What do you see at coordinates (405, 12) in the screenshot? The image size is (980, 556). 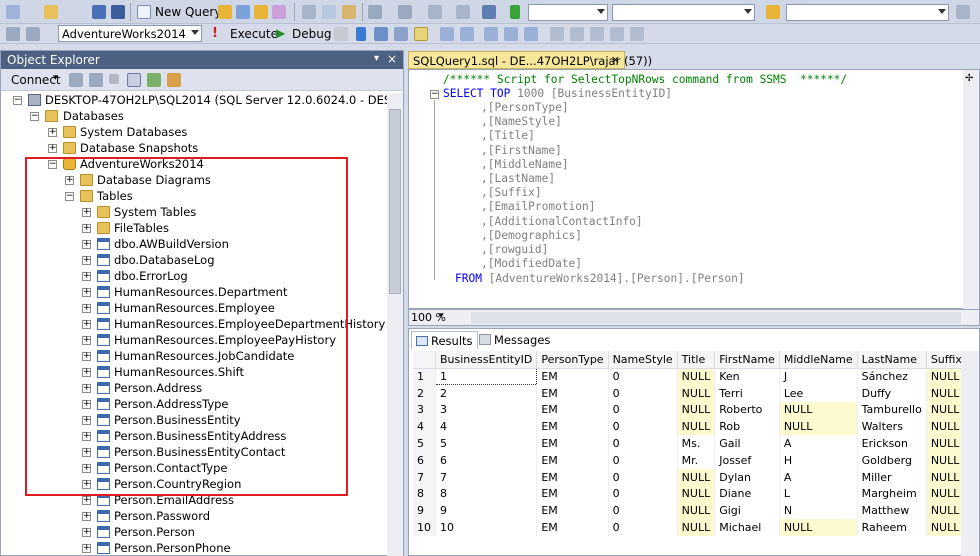 I see `redo-icon` at bounding box center [405, 12].